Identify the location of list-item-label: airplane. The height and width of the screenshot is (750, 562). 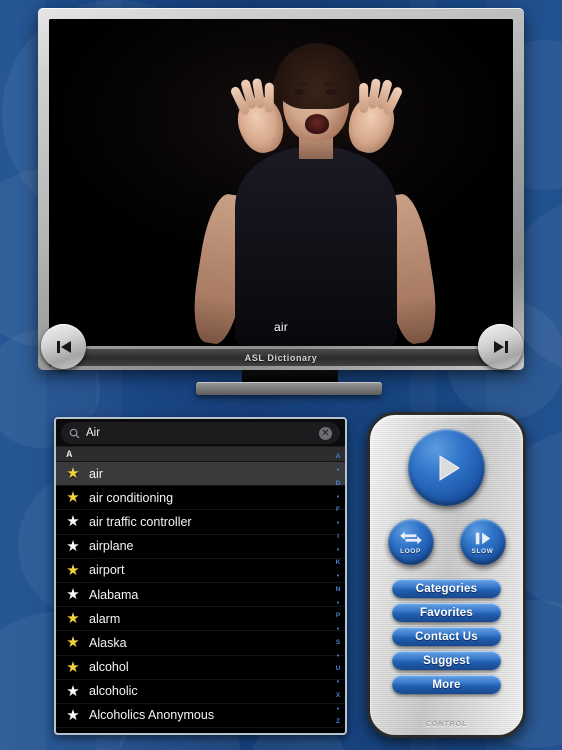
(111, 546).